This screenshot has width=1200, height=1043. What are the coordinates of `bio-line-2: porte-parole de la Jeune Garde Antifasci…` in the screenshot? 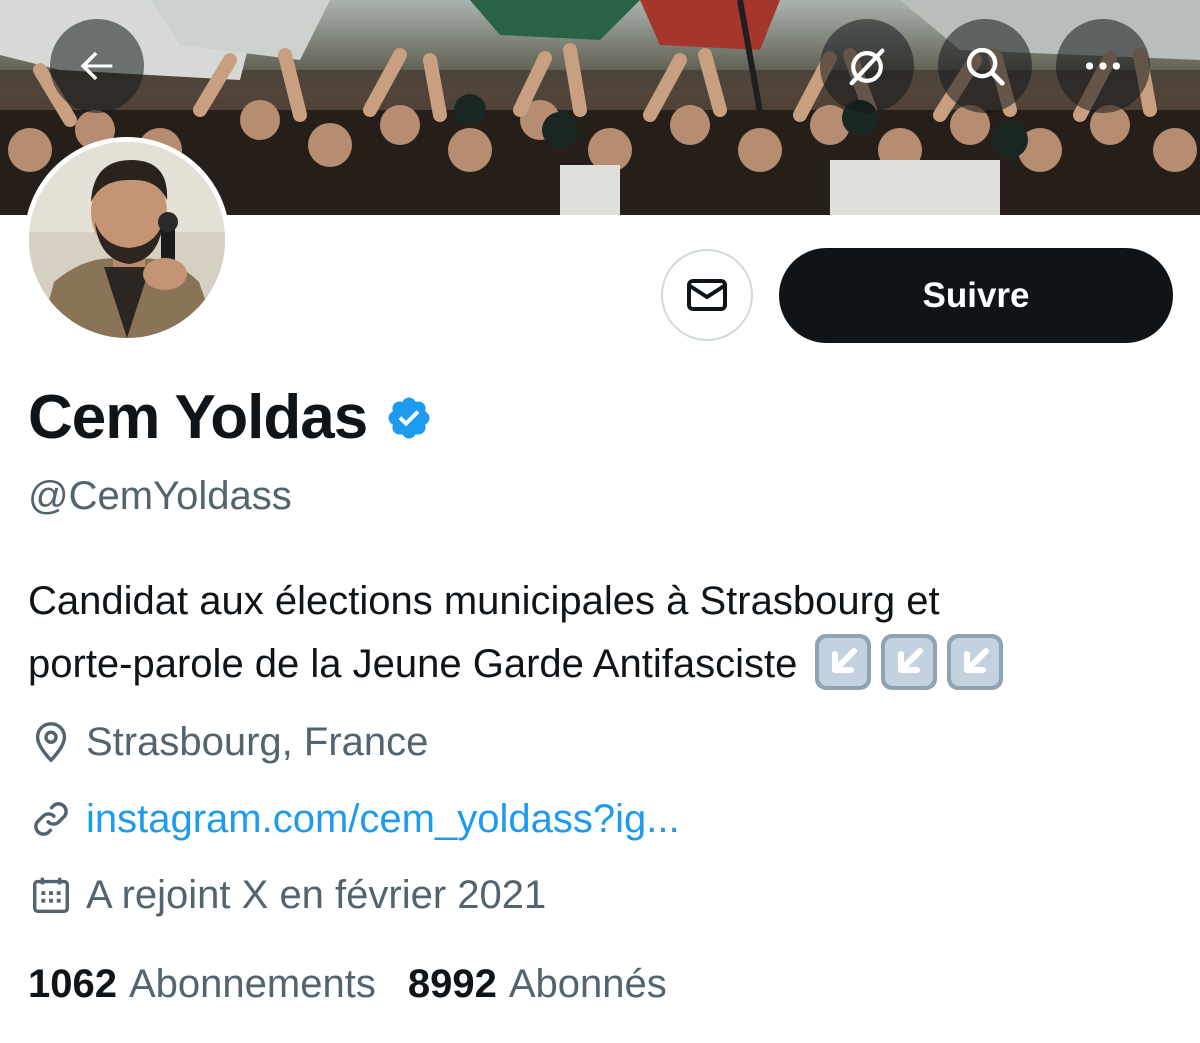 It's located at (603, 664).